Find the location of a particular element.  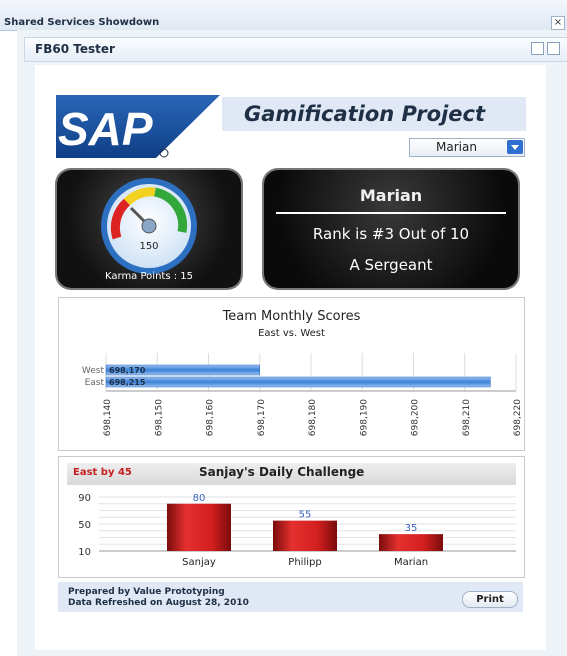

window-titlebar: Shared Services Showdown × is located at coordinates (283, 15).